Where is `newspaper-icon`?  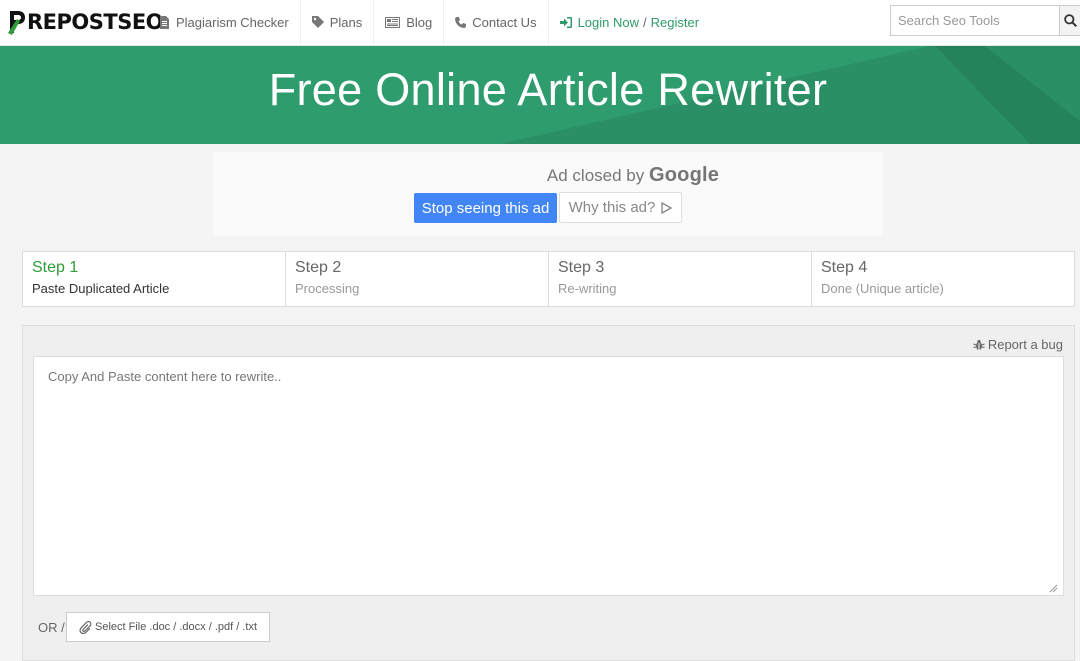 newspaper-icon is located at coordinates (393, 22).